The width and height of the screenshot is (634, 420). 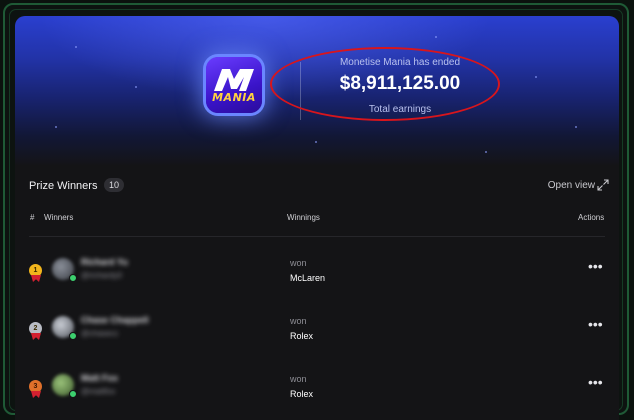 I want to click on gold-medal-icon: 1, so click(x=36, y=275).